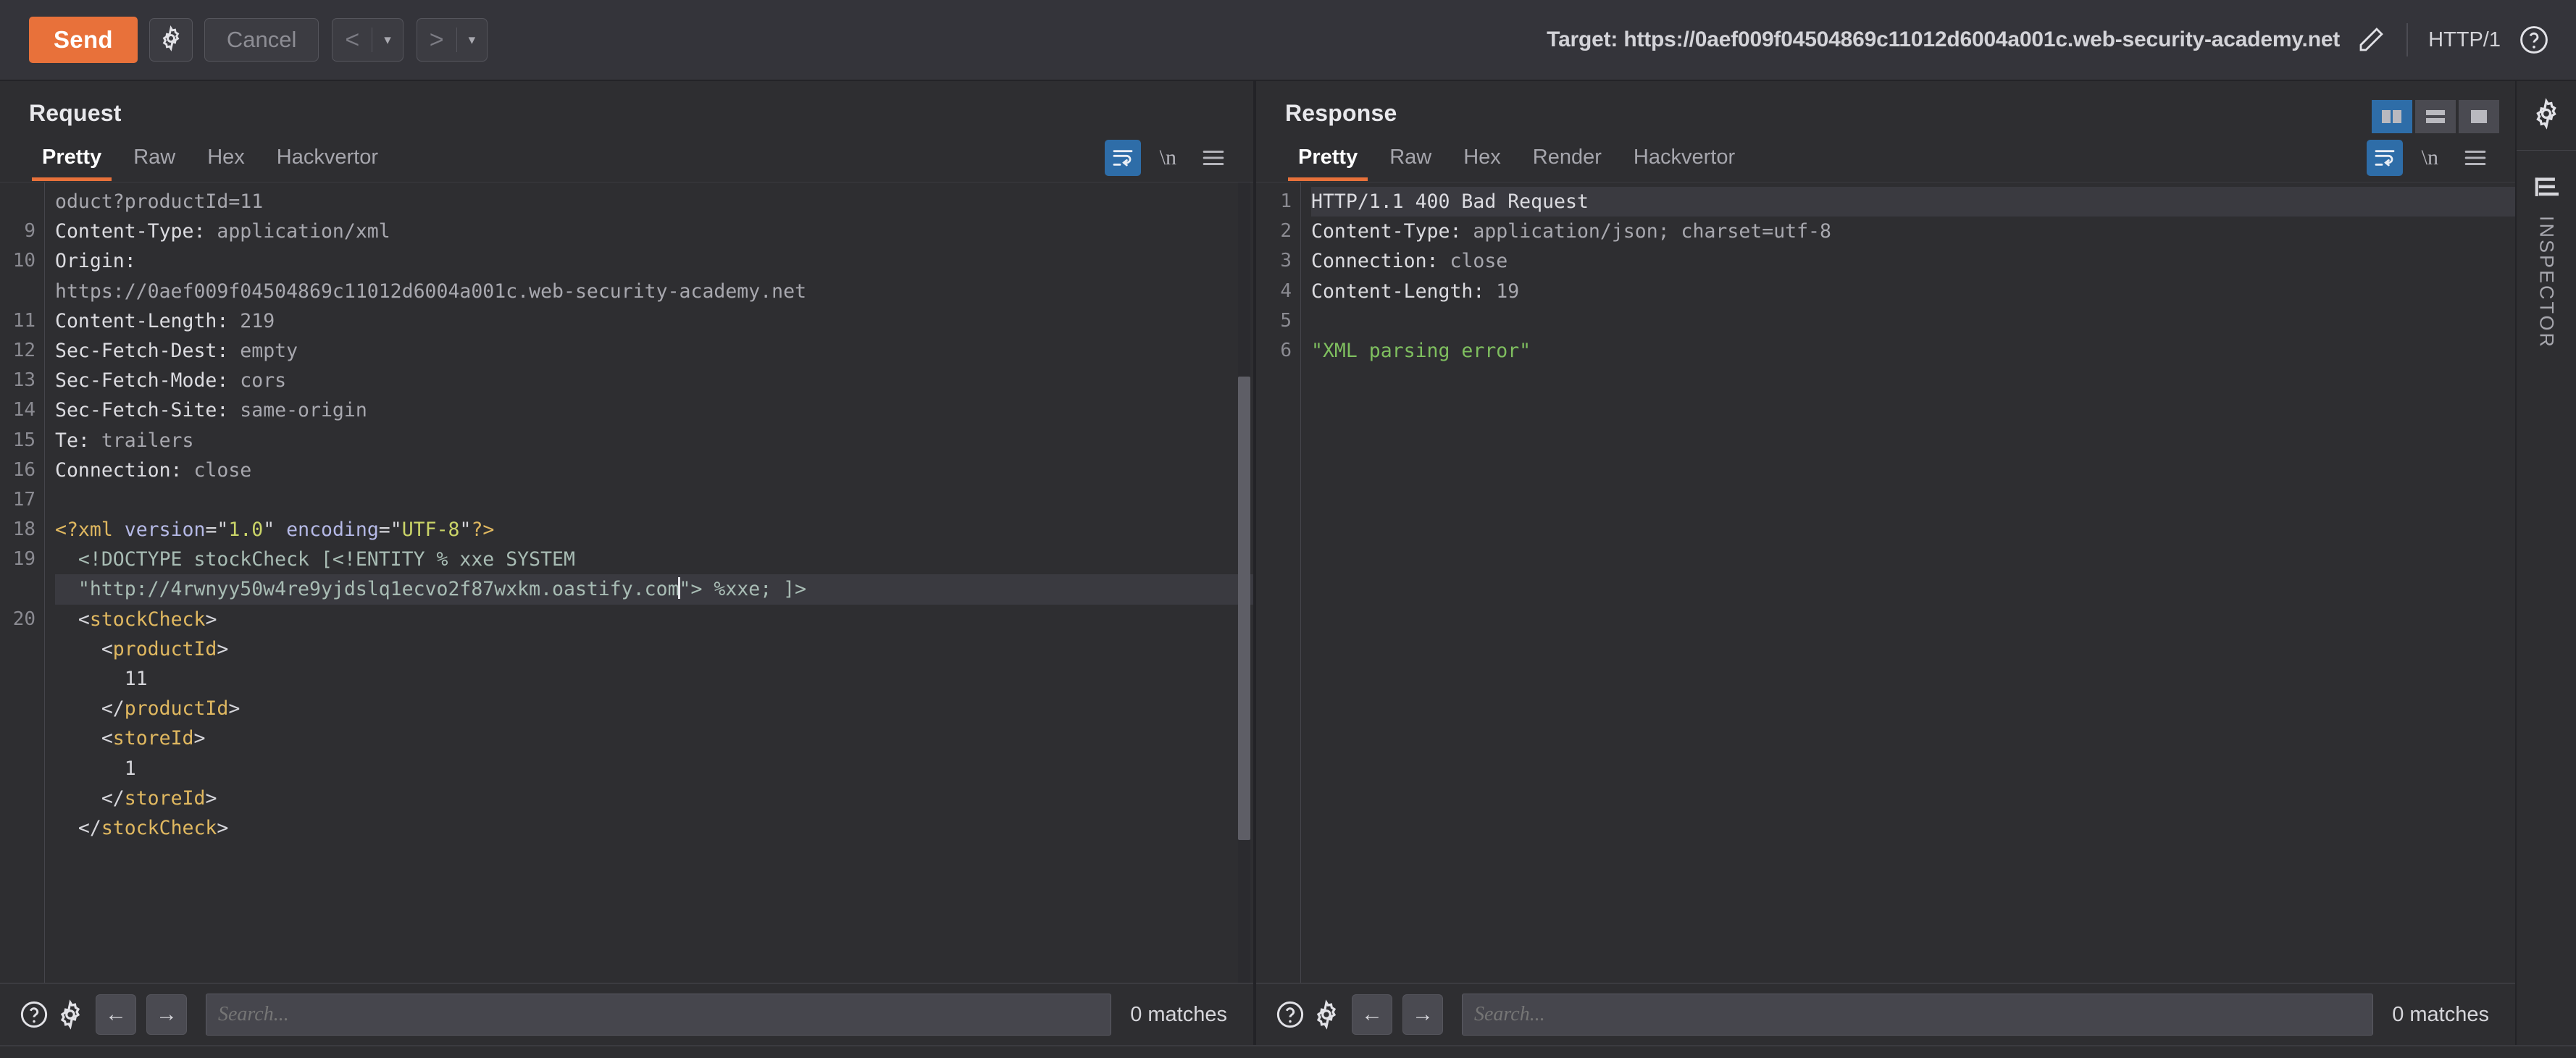 The height and width of the screenshot is (1058, 2576). What do you see at coordinates (1684, 161) in the screenshot?
I see `tab-response-hackvertor: Hackvertor` at bounding box center [1684, 161].